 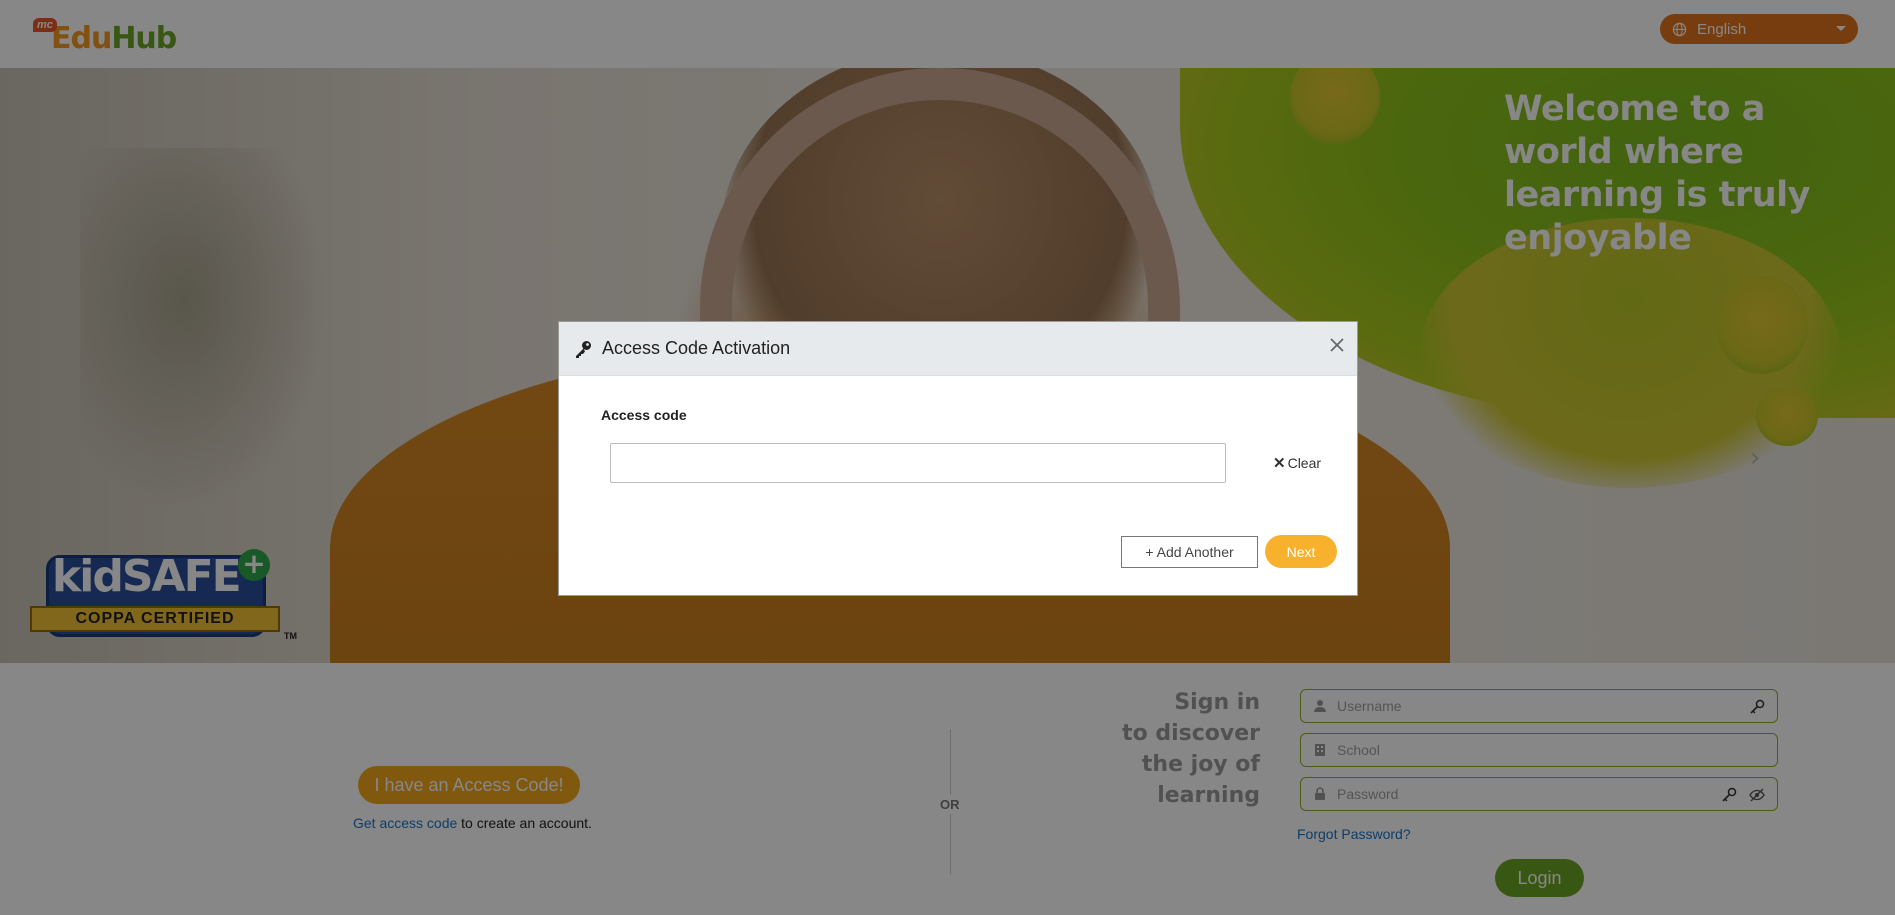 What do you see at coordinates (644, 415) in the screenshot?
I see `access-code-label: Access code` at bounding box center [644, 415].